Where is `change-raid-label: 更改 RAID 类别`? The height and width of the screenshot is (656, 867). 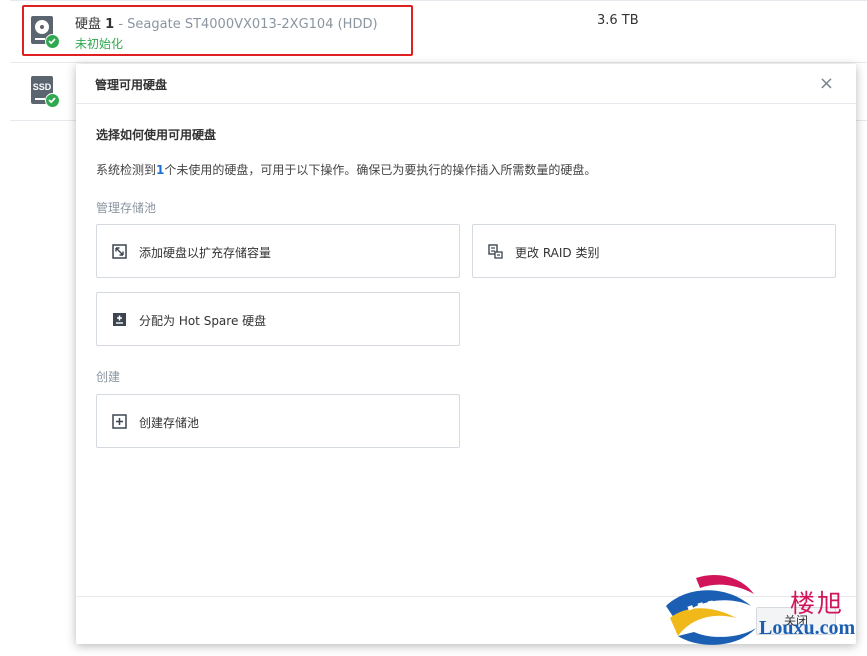
change-raid-label: 更改 RAID 类别 is located at coordinates (557, 253).